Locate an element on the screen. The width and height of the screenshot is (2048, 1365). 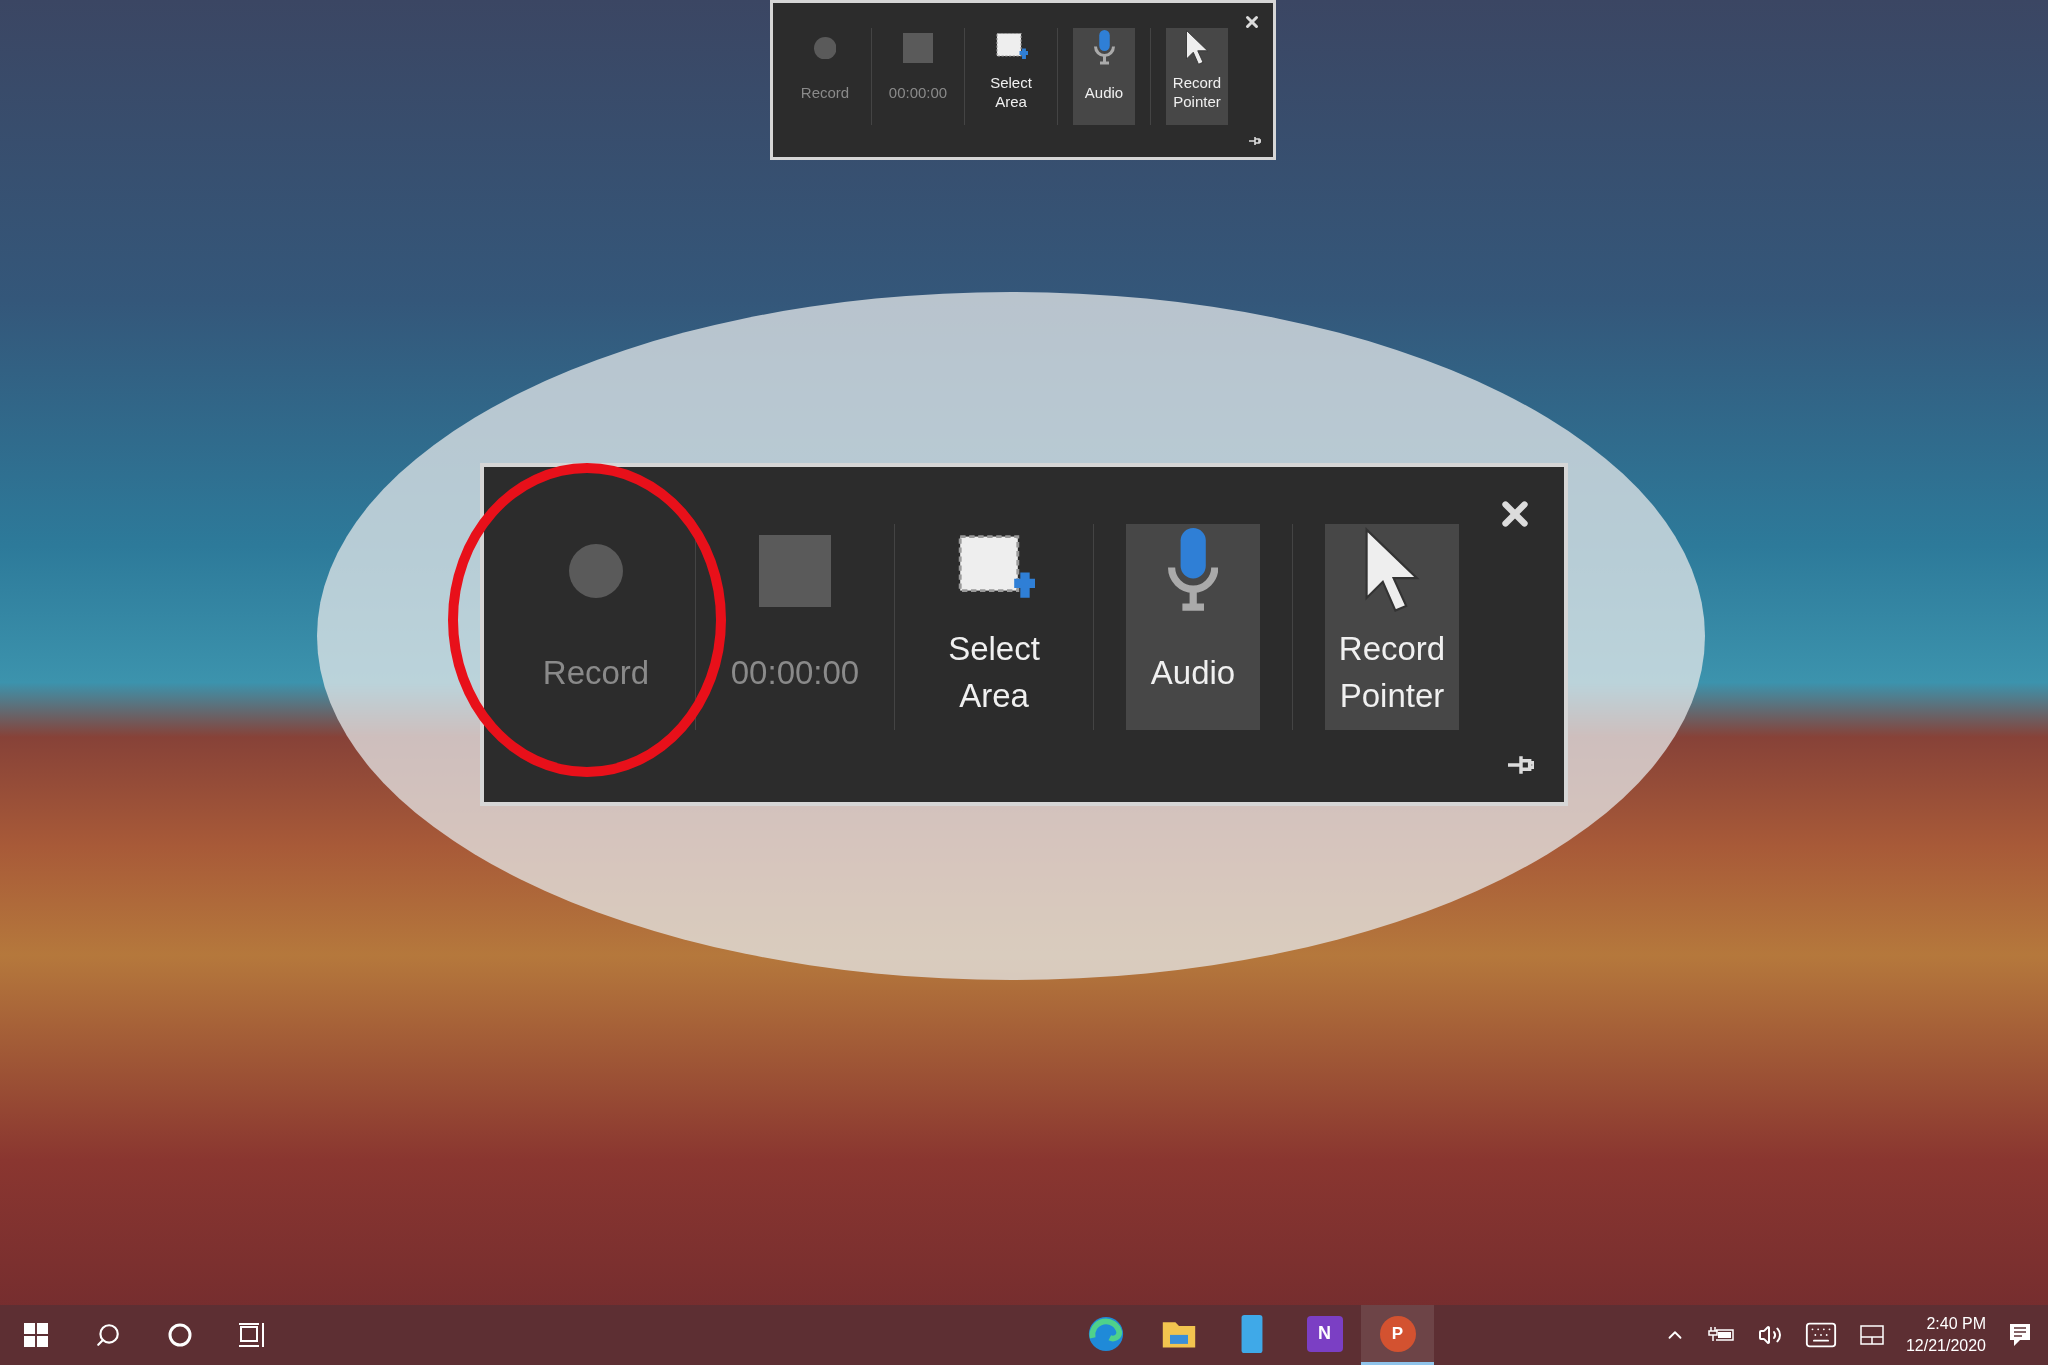
notebook-app-icon: N is located at coordinates (1324, 1333).